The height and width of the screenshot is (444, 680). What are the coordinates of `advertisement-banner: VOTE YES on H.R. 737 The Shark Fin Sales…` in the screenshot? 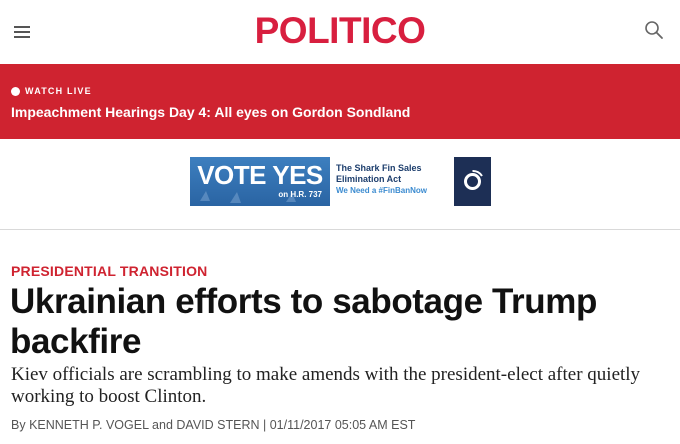 It's located at (341, 182).